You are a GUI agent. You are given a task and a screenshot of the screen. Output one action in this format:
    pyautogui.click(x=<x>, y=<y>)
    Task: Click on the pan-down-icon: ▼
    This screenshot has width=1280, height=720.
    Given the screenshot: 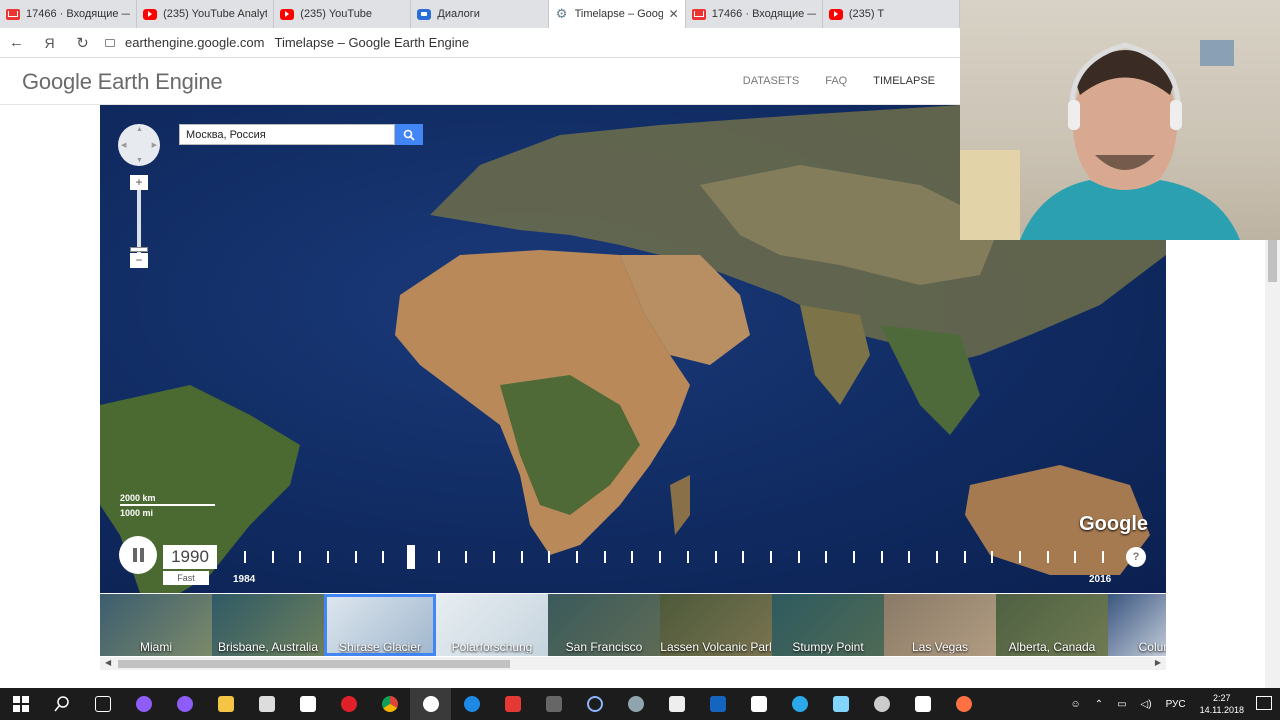 What is the action you would take?
    pyautogui.click(x=139, y=160)
    